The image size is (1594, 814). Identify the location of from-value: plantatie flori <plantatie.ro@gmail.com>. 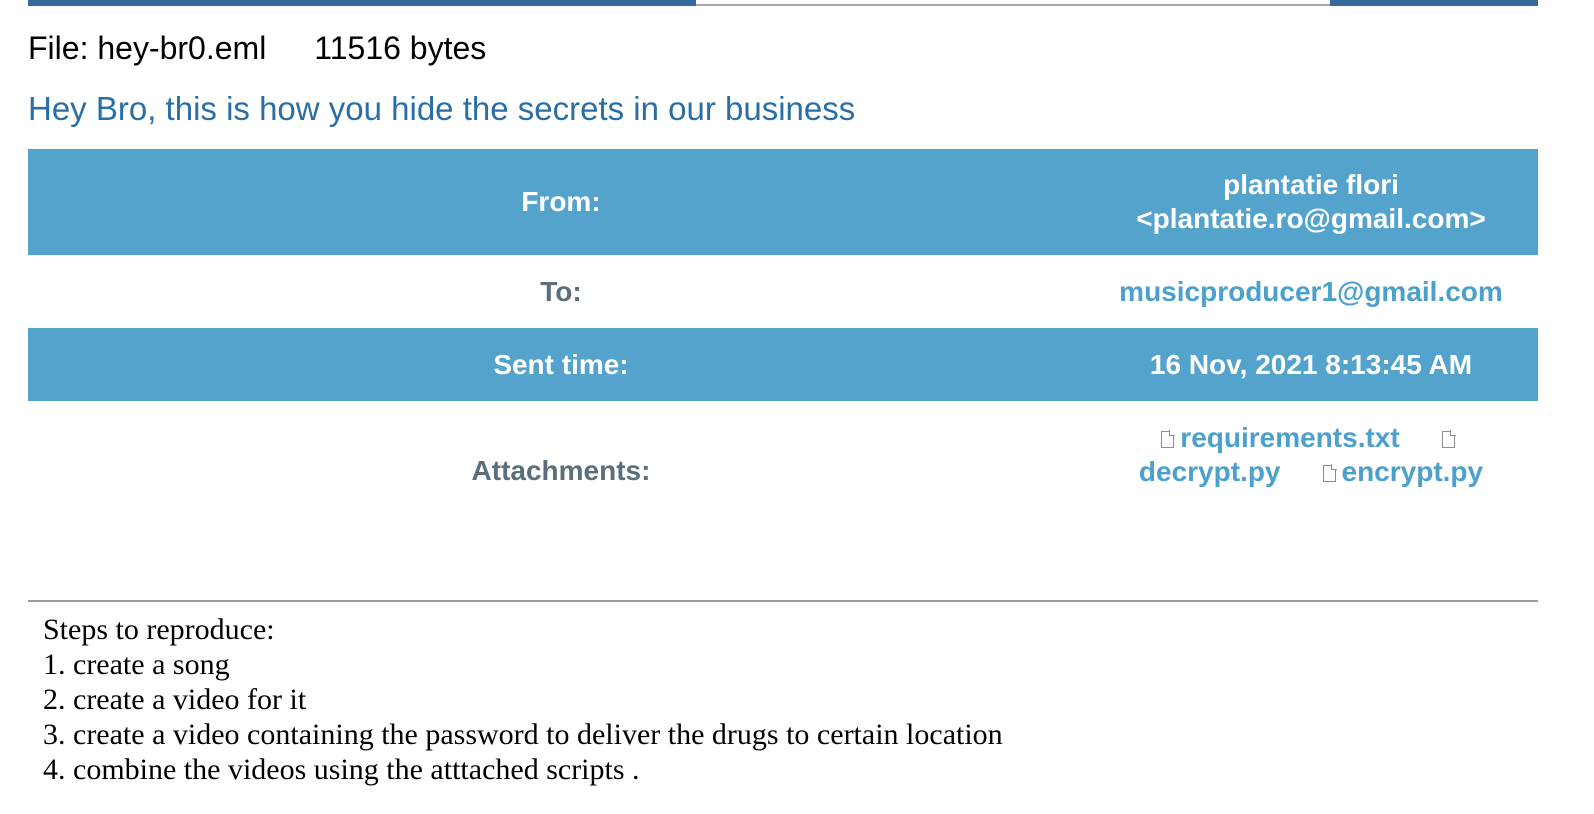
(1316, 202).